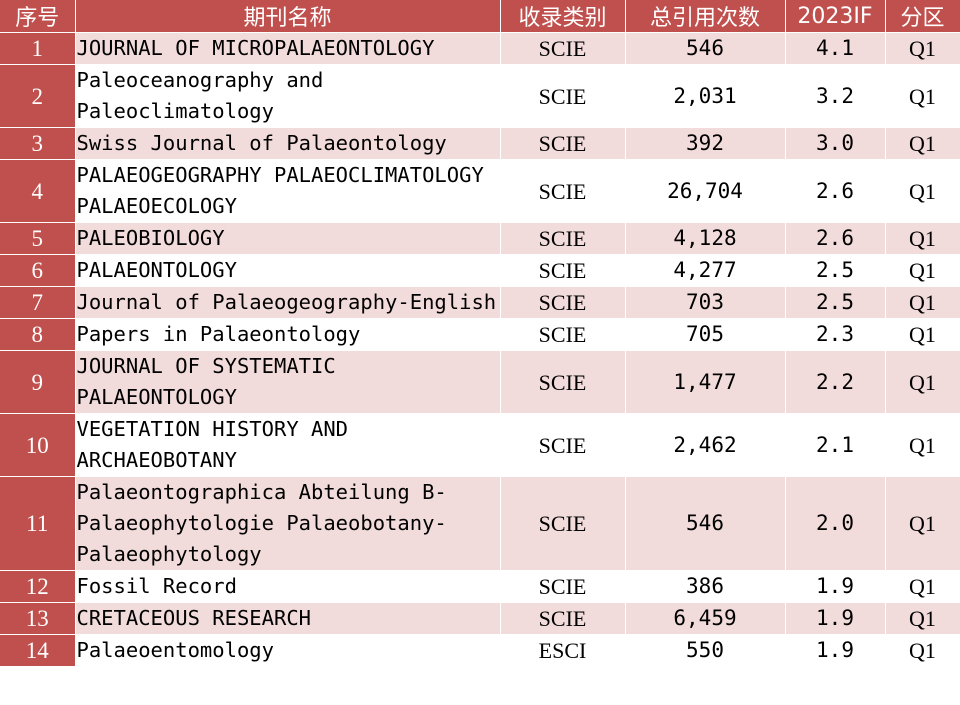 The image size is (960, 705). What do you see at coordinates (288, 650) in the screenshot?
I see `journal-name: Palaeoentomology` at bounding box center [288, 650].